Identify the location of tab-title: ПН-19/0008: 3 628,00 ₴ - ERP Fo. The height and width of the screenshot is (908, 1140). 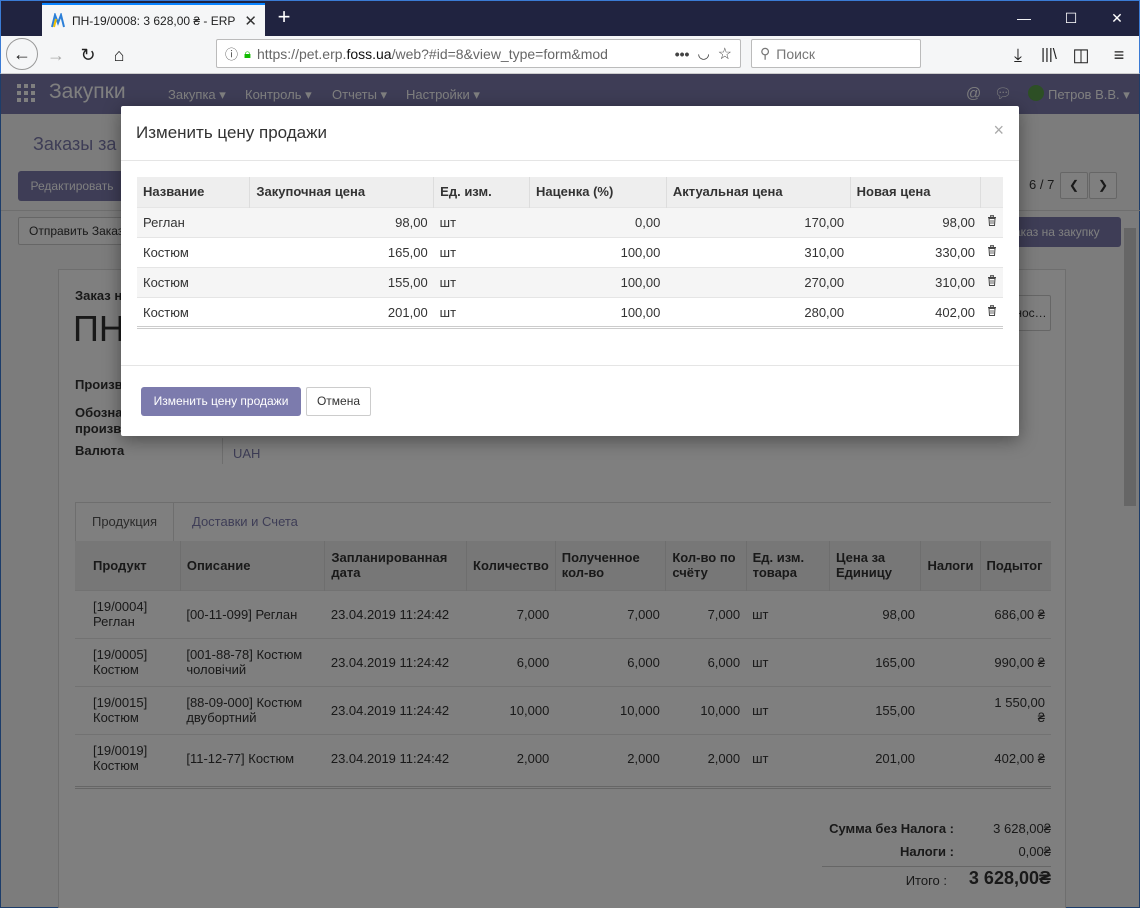
(155, 21).